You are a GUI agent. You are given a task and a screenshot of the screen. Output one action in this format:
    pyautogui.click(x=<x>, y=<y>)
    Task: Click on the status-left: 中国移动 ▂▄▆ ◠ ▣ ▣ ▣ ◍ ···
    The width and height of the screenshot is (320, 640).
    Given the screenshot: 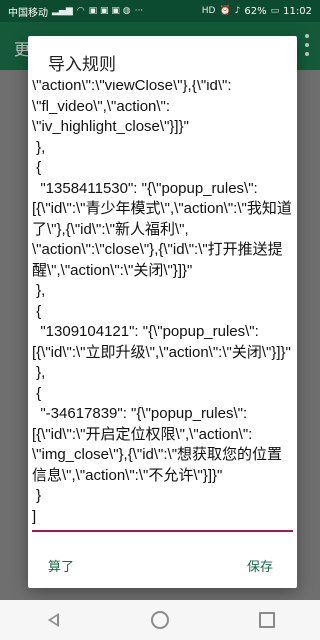 What is the action you would take?
    pyautogui.click(x=75, y=11)
    